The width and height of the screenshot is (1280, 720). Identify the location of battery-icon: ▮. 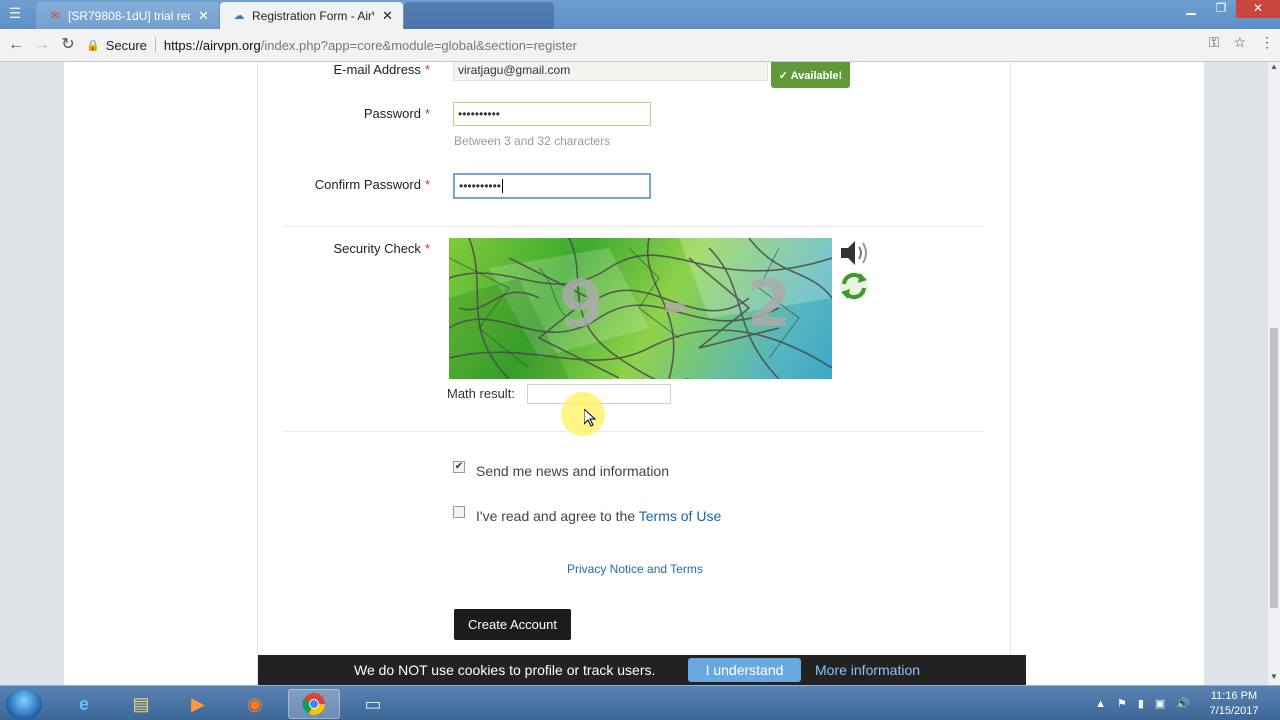
(1141, 703).